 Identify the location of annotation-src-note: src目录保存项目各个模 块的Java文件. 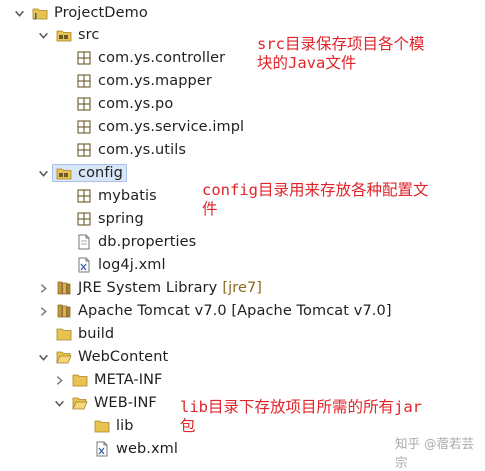
(341, 53).